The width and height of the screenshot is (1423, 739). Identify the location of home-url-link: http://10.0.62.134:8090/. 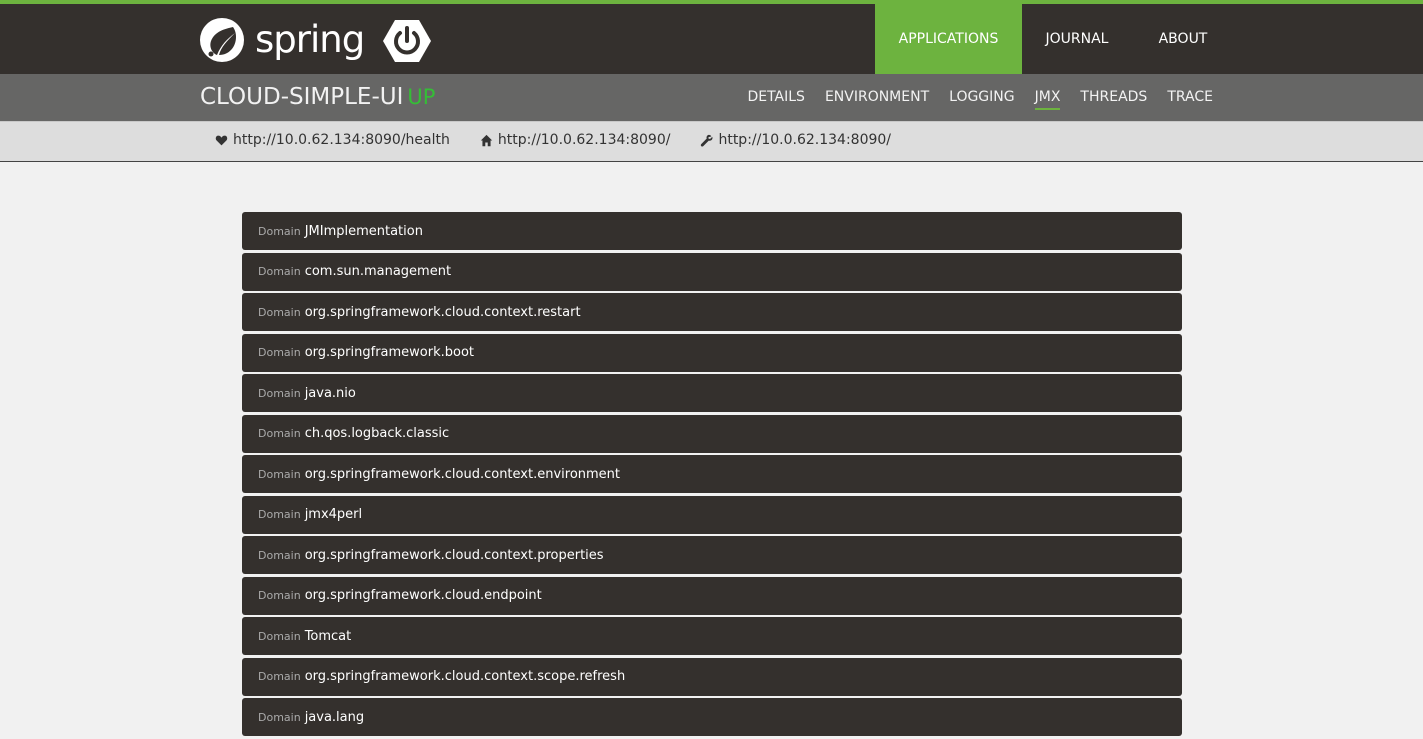
(575, 140).